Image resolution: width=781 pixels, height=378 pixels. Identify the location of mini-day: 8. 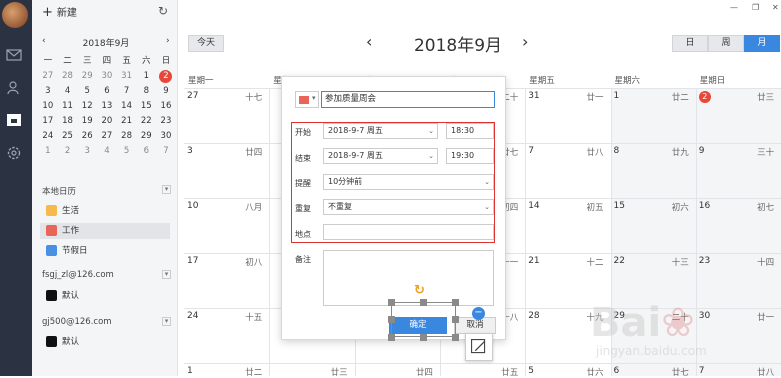
(146, 91).